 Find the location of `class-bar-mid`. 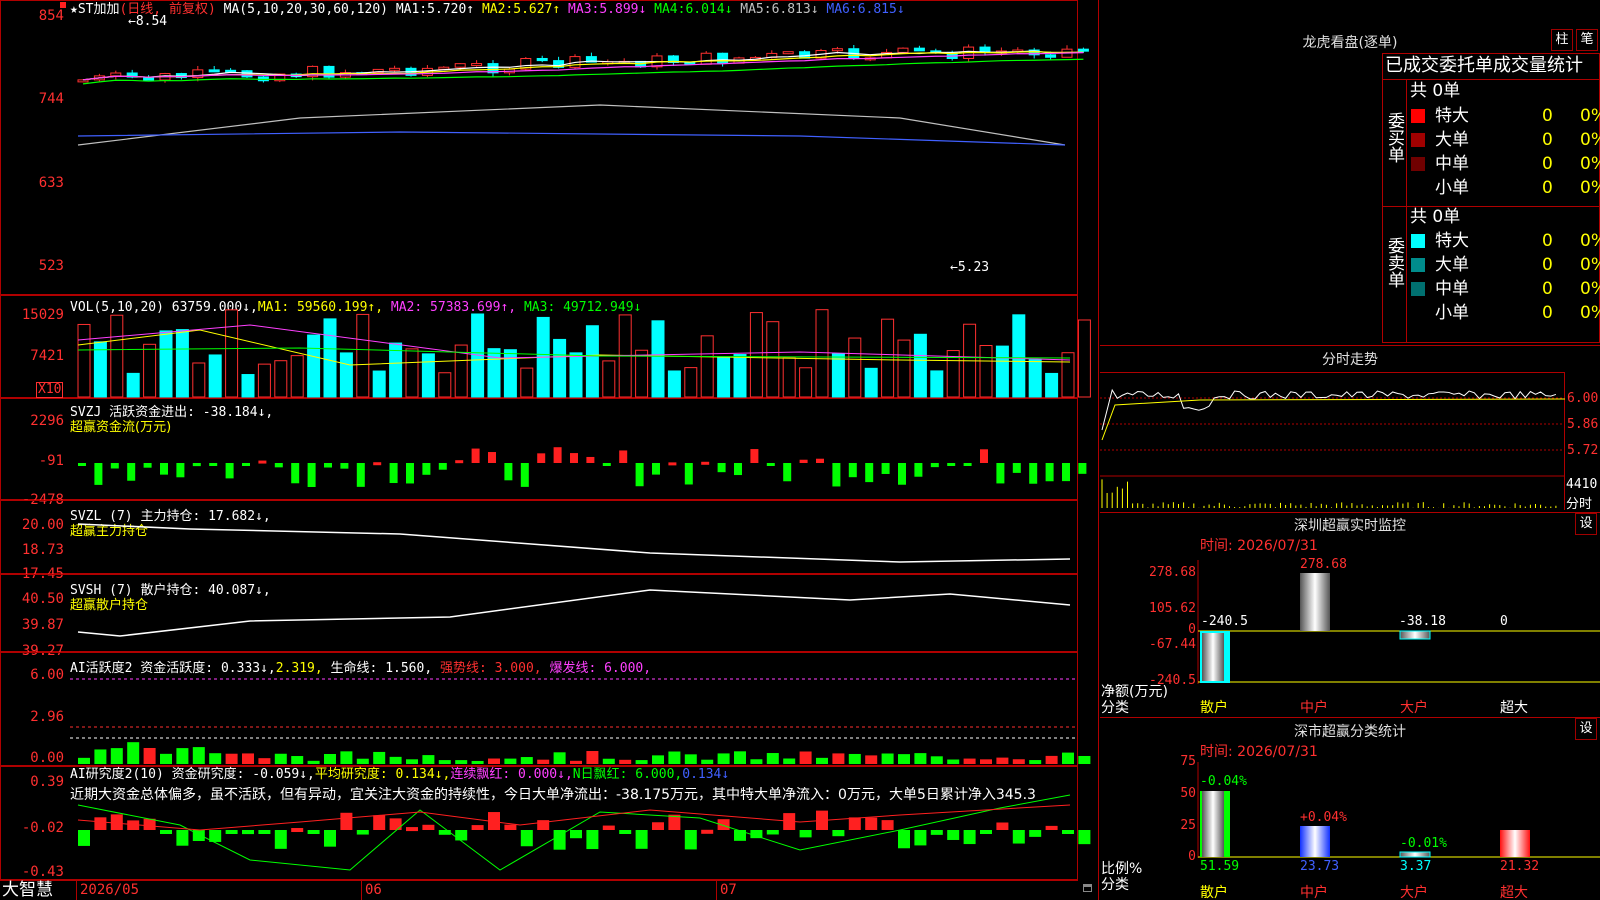

class-bar-mid is located at coordinates (1315, 841).